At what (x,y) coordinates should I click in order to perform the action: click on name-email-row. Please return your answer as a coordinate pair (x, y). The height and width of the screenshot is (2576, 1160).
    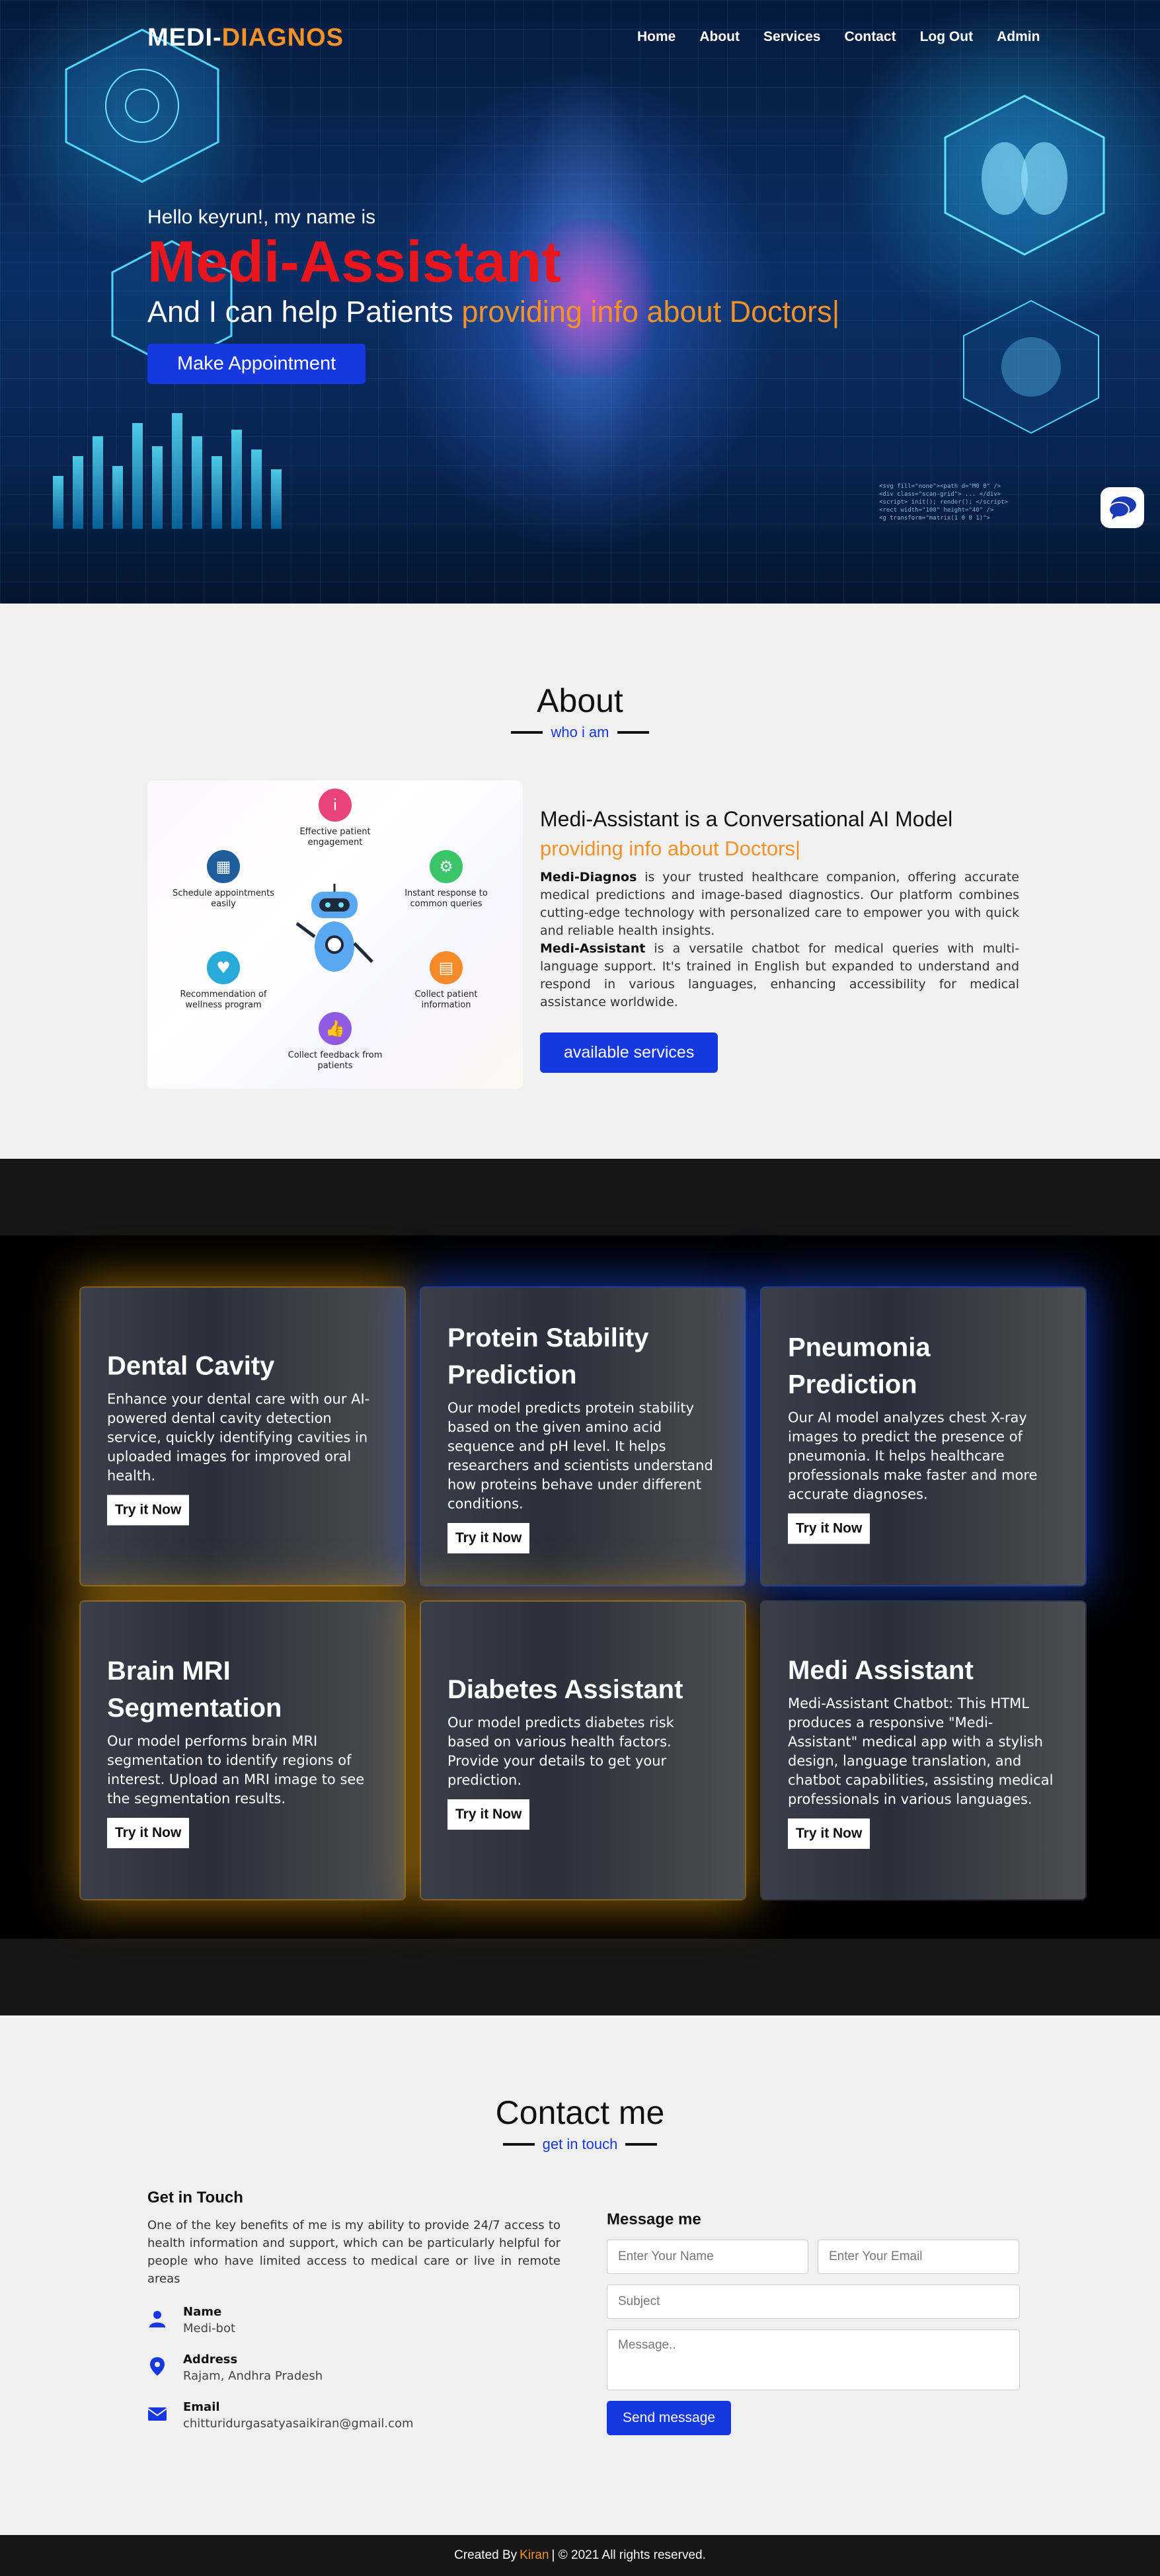
    Looking at the image, I should click on (813, 2257).